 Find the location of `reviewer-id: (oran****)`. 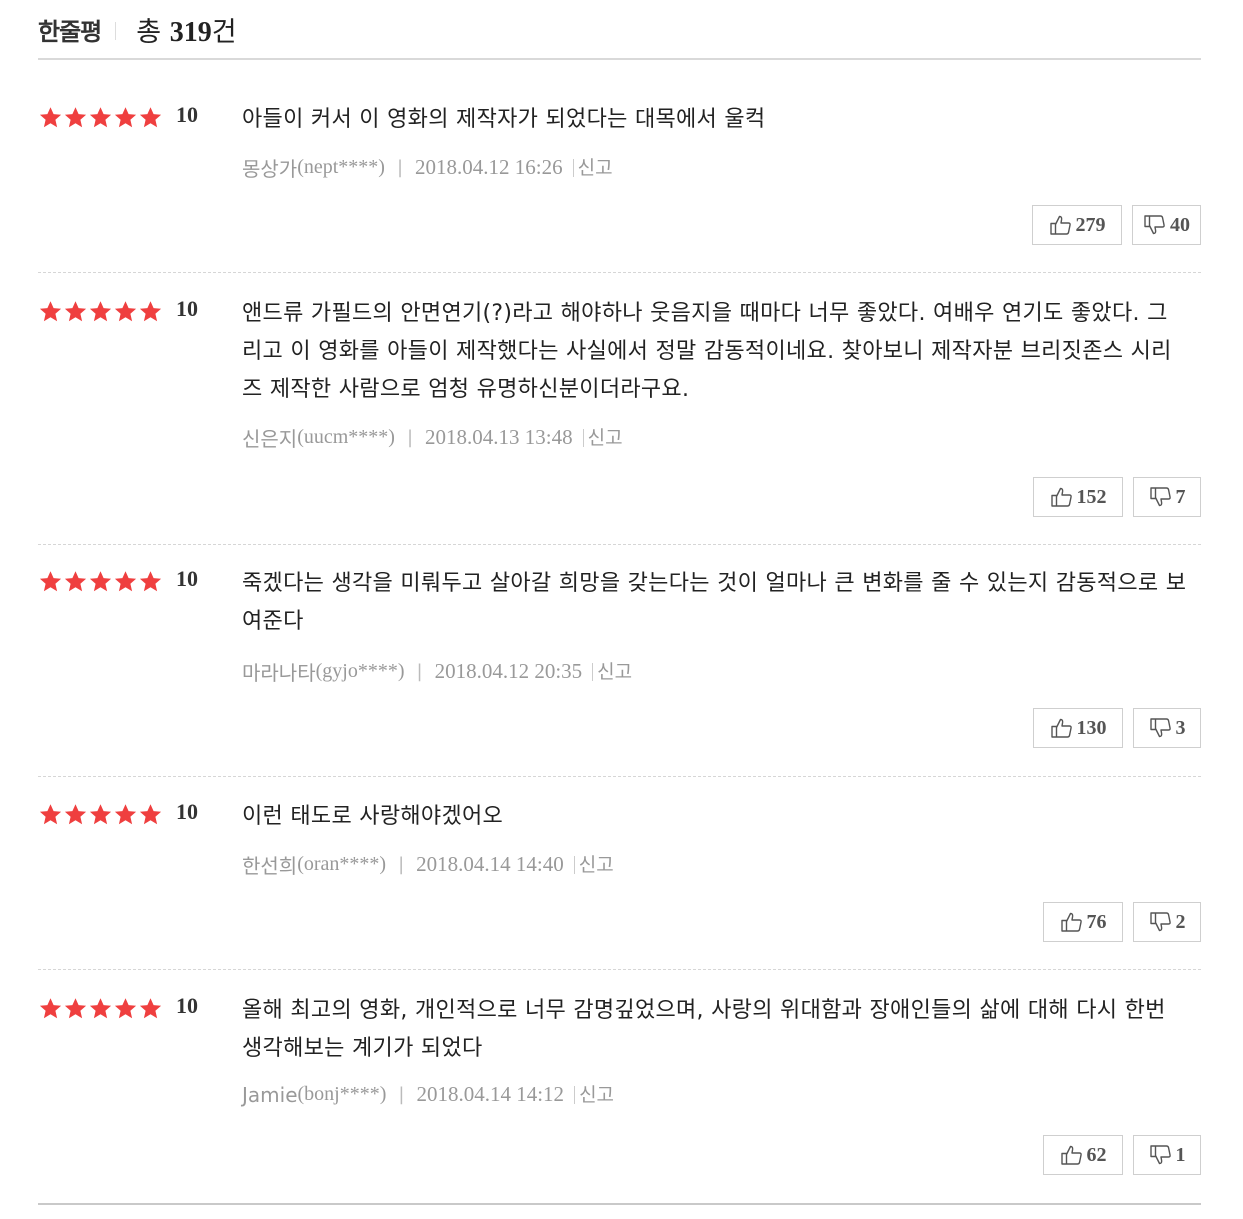

reviewer-id: (oran****) is located at coordinates (342, 864).